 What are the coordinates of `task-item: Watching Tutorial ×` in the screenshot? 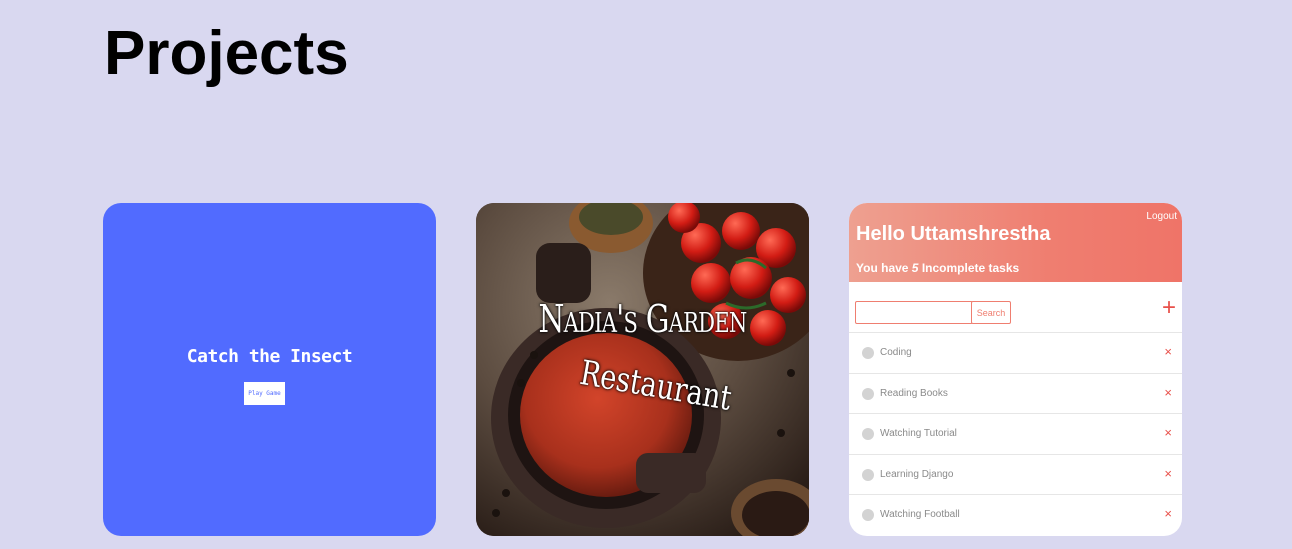 It's located at (1015, 433).